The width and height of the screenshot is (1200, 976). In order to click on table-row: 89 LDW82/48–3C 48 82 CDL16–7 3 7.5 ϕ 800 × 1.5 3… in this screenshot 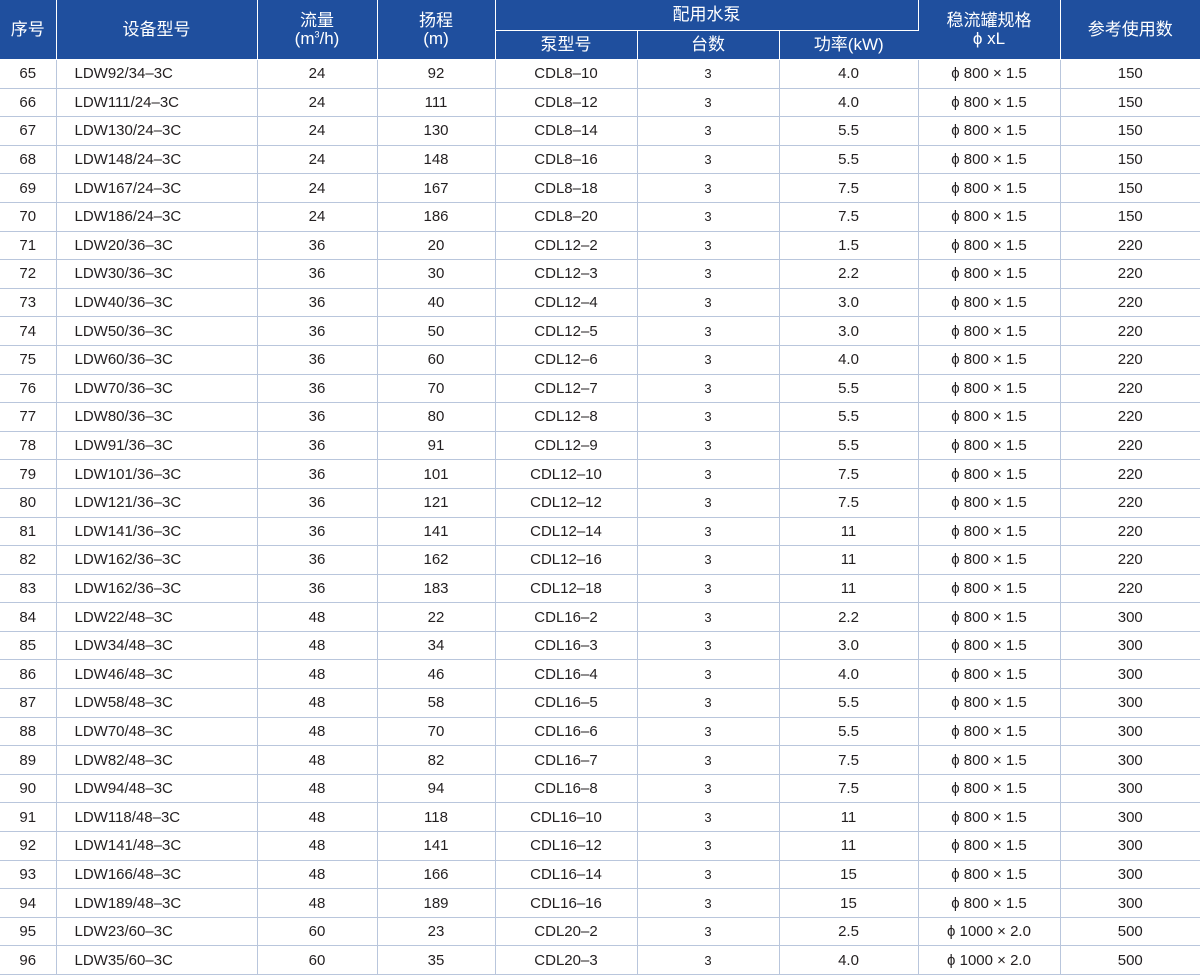, I will do `click(600, 760)`.